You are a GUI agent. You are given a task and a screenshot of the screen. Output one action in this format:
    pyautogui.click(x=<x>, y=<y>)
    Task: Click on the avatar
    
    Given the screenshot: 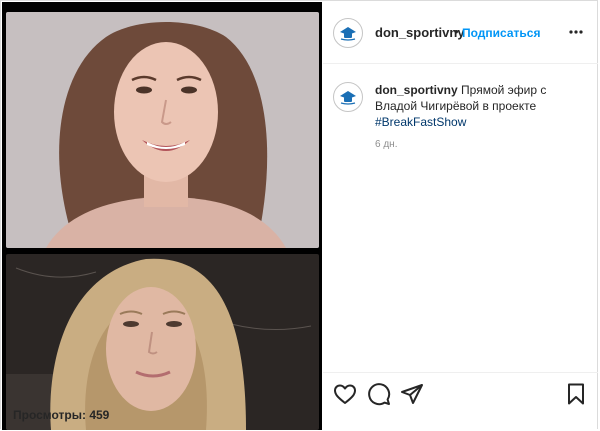 What is the action you would take?
    pyautogui.click(x=348, y=33)
    